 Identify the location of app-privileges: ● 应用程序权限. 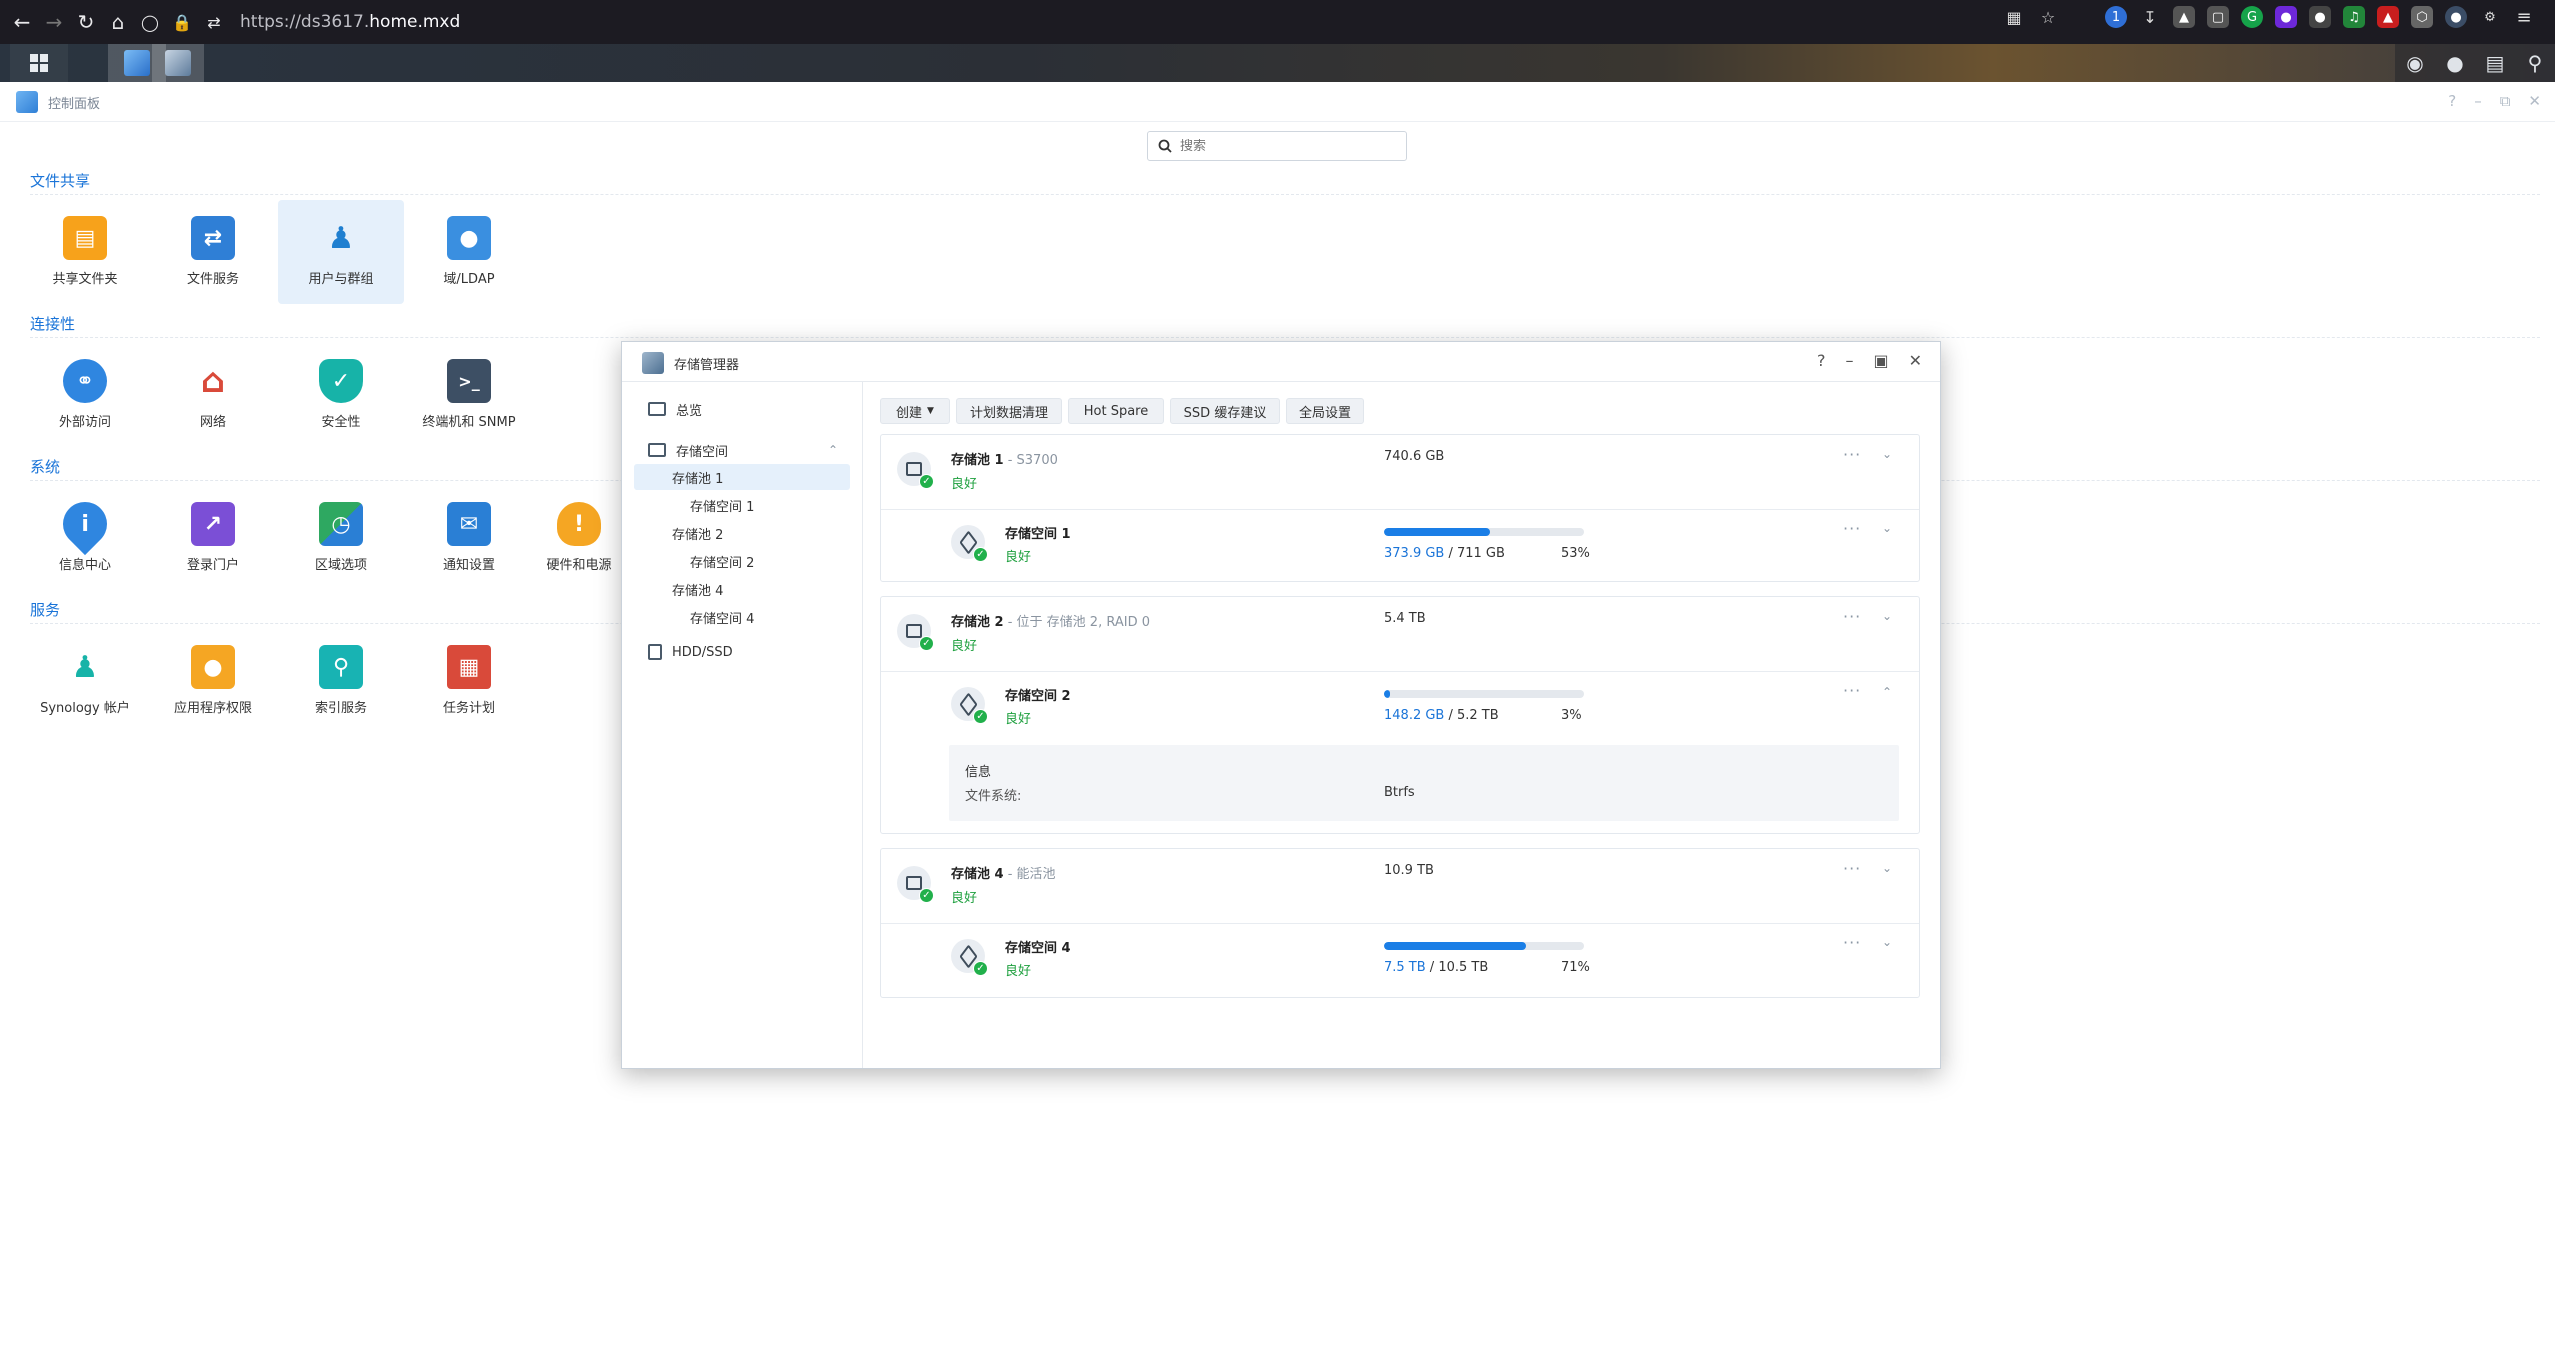
(213, 681).